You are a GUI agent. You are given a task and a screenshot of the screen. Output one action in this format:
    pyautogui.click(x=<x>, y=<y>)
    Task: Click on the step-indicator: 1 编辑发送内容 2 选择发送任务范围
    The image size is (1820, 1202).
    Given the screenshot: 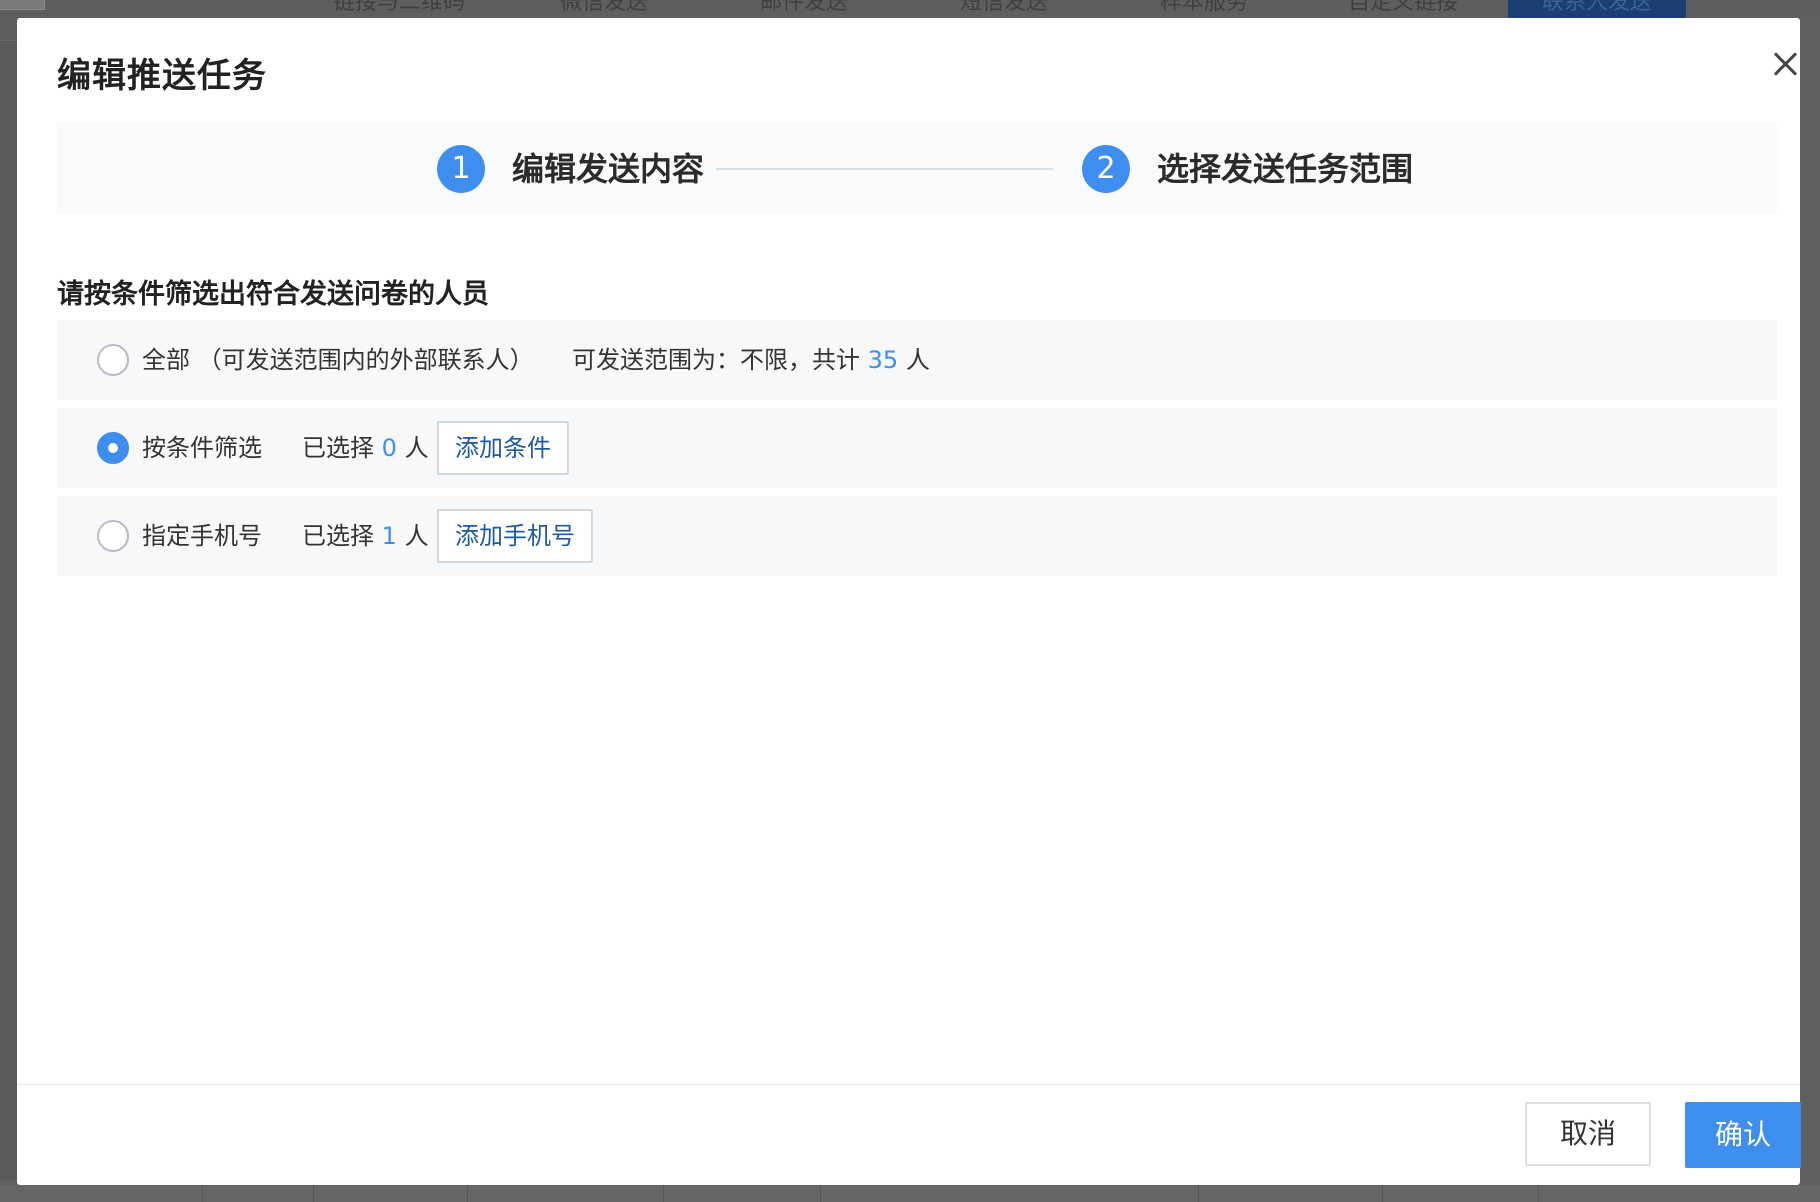 What is the action you would take?
    pyautogui.click(x=917, y=168)
    